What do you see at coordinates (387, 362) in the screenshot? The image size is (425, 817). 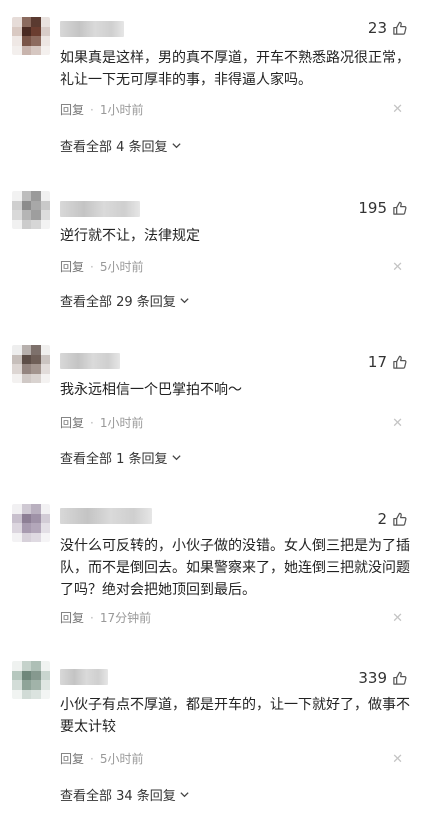 I see `like-button: 17` at bounding box center [387, 362].